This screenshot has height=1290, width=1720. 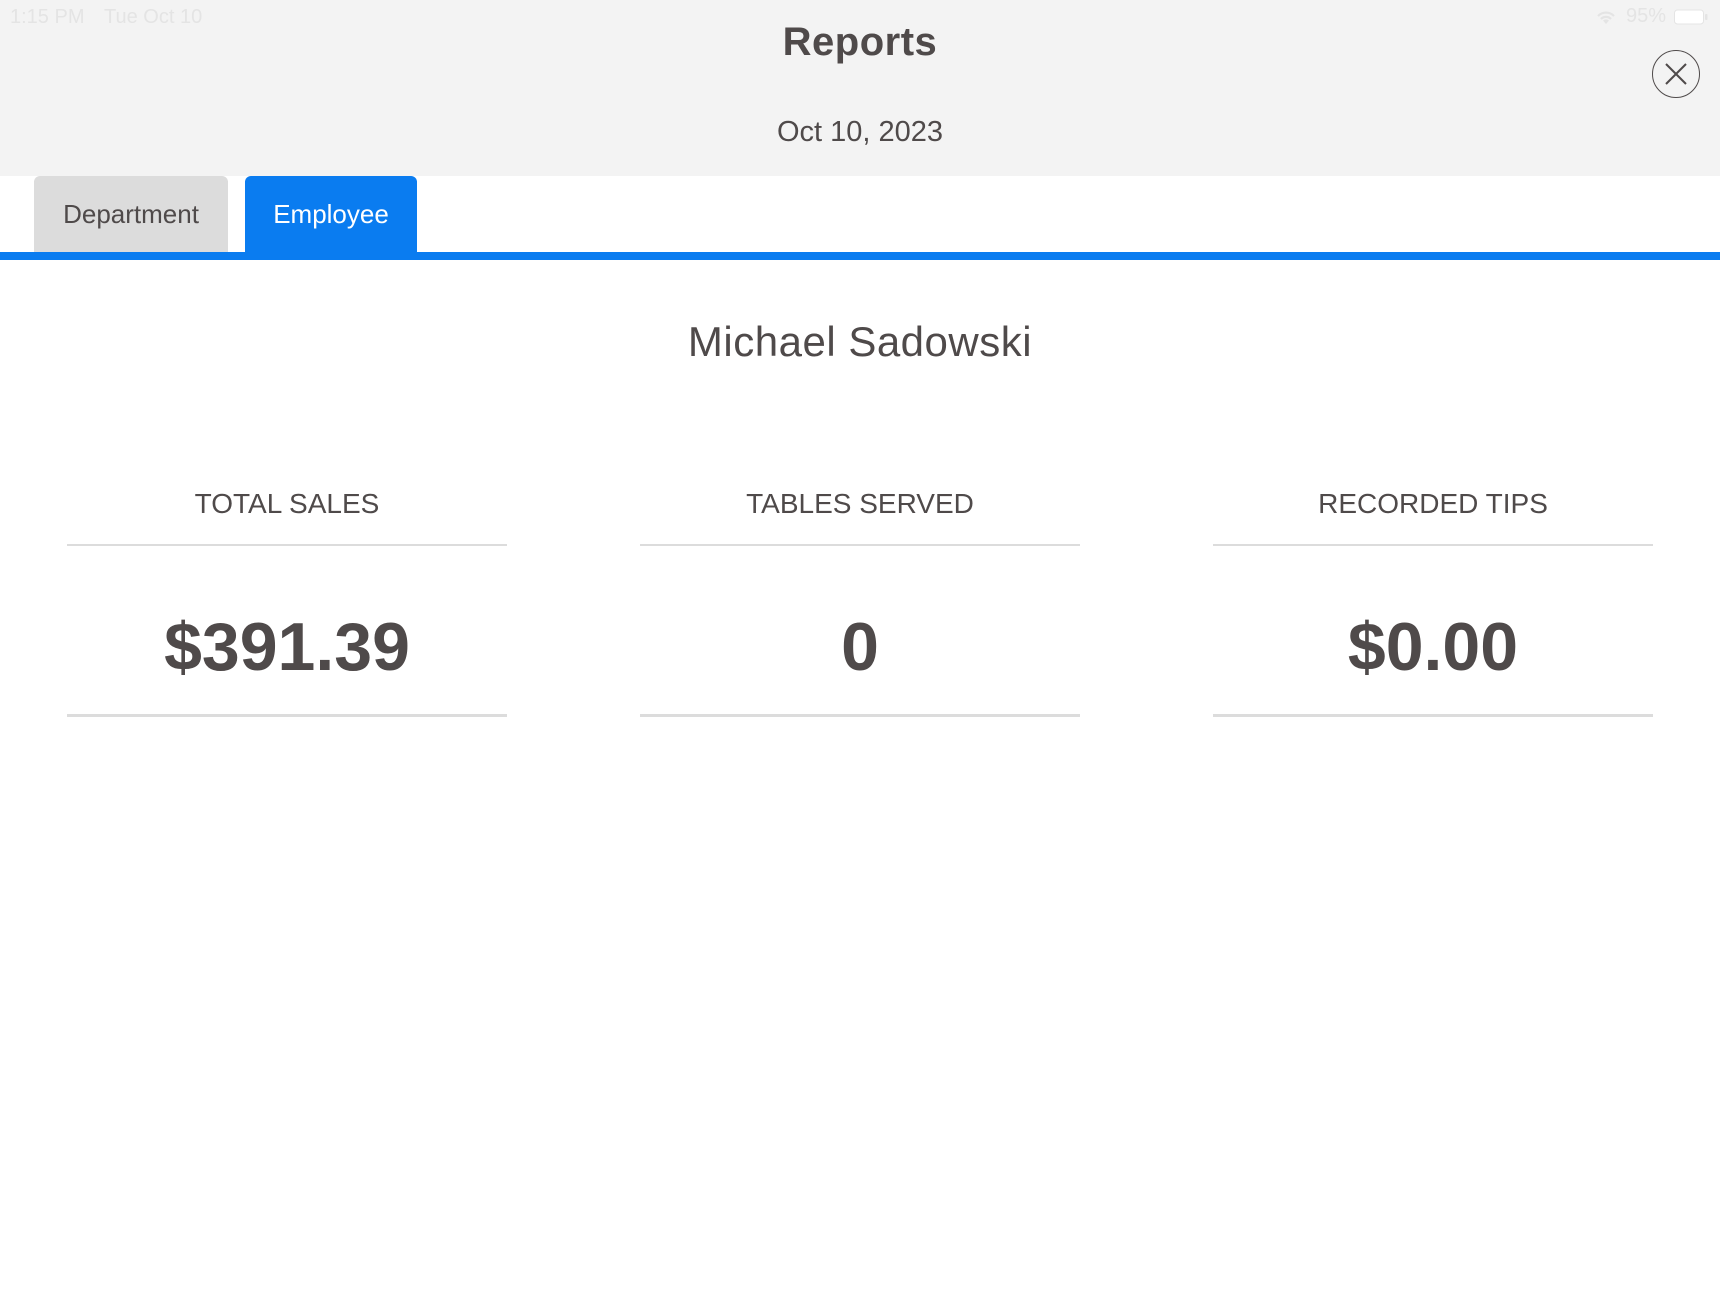 I want to click on stat-label: TABLES SERVED, so click(x=860, y=503).